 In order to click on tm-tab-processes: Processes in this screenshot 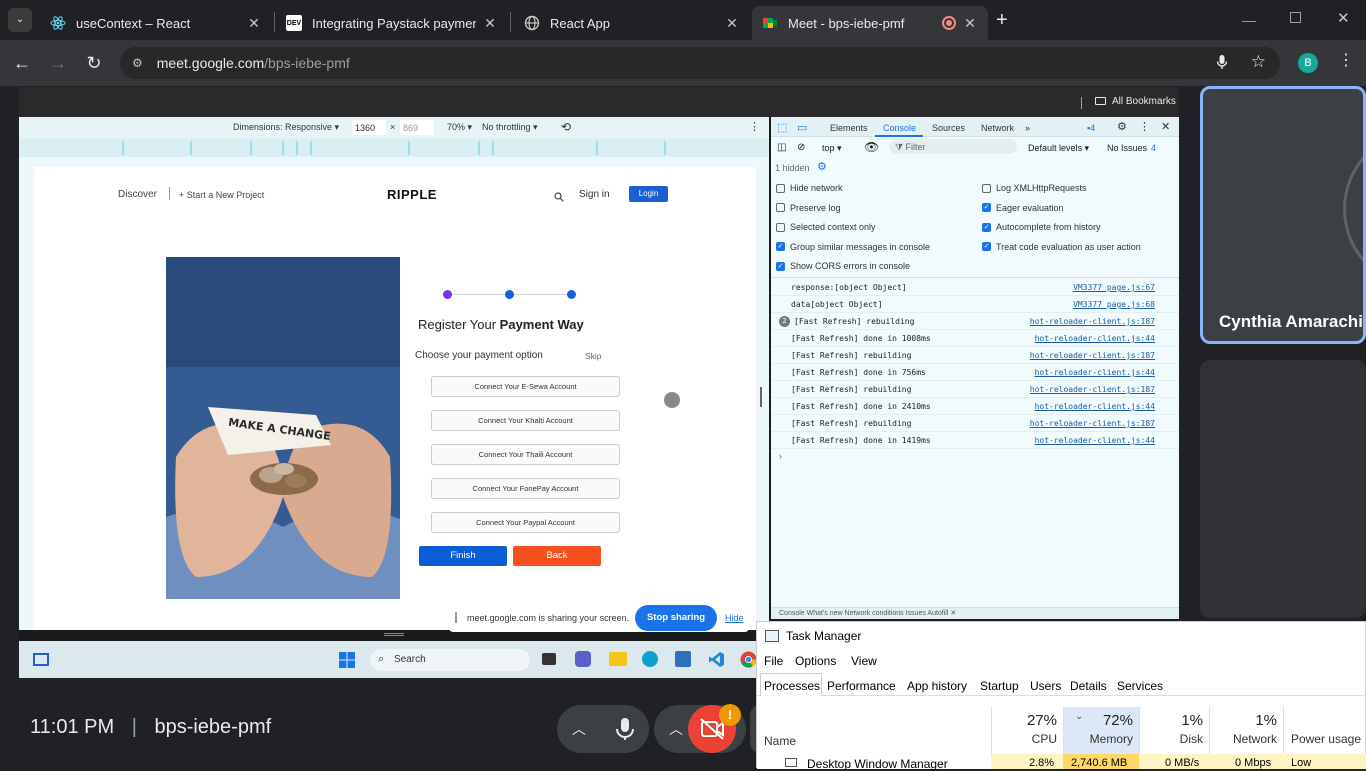, I will do `click(792, 686)`.